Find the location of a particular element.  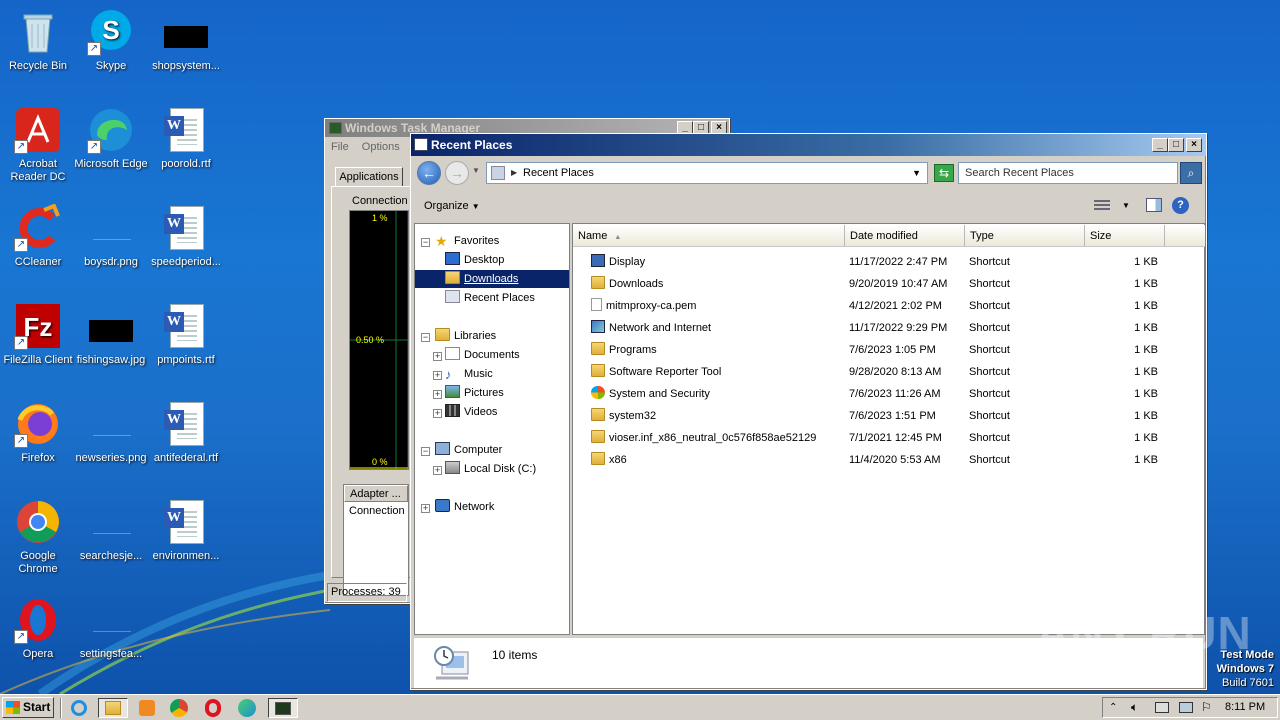

column-header-type: Type is located at coordinates (1025, 236).